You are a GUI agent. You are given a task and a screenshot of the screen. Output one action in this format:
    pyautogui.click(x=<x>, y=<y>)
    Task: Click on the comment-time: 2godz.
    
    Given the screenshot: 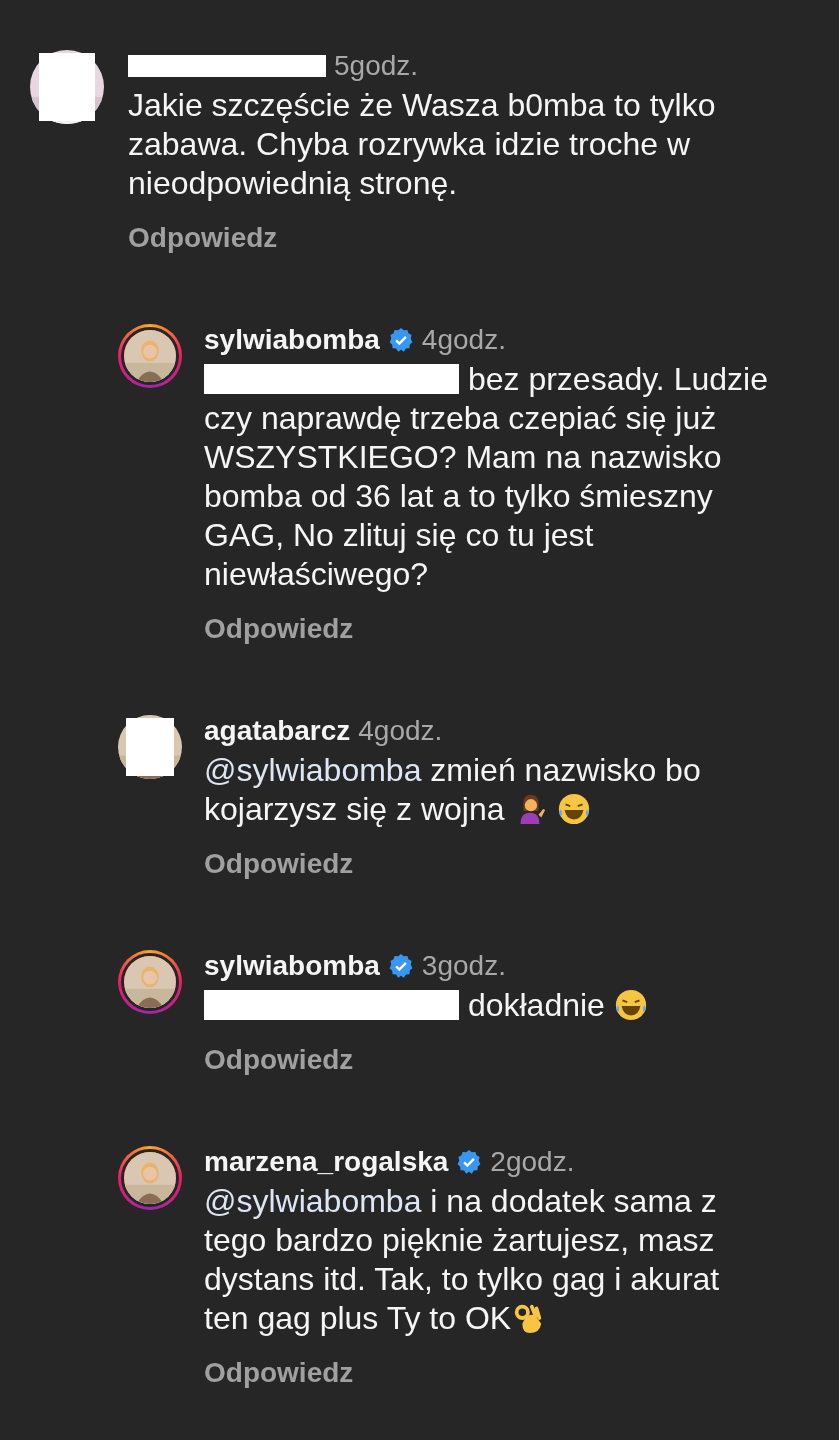 What is the action you would take?
    pyautogui.click(x=532, y=1162)
    